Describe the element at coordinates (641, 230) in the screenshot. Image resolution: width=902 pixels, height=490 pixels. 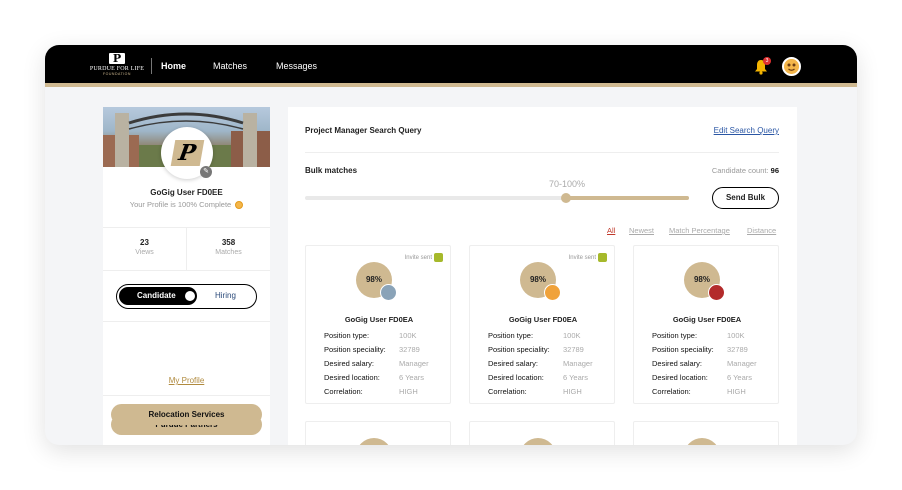
I see `sort-newest: Newest` at that location.